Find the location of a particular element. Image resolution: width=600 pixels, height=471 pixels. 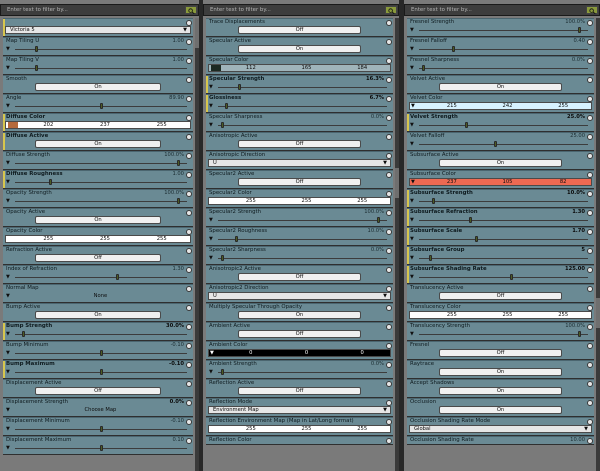

property-value: 0.40 is located at coordinates (579, 41).